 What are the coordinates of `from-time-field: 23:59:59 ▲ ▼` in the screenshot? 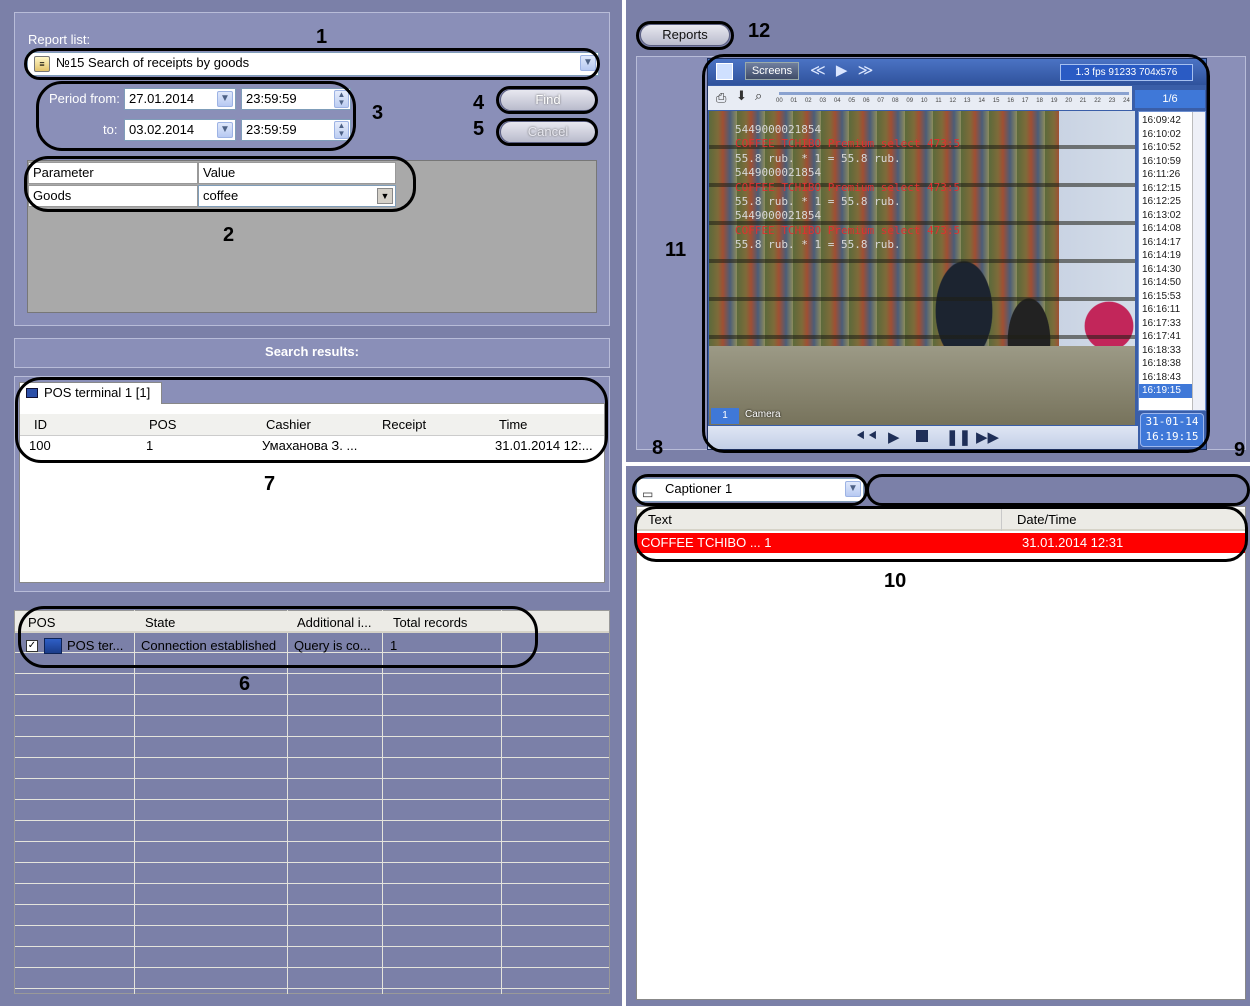 It's located at (296, 99).